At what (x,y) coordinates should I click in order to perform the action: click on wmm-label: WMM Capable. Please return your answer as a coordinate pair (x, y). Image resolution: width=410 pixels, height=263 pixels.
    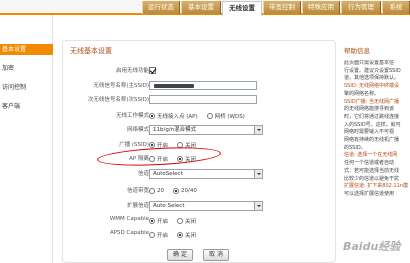
    Looking at the image, I should click on (129, 219).